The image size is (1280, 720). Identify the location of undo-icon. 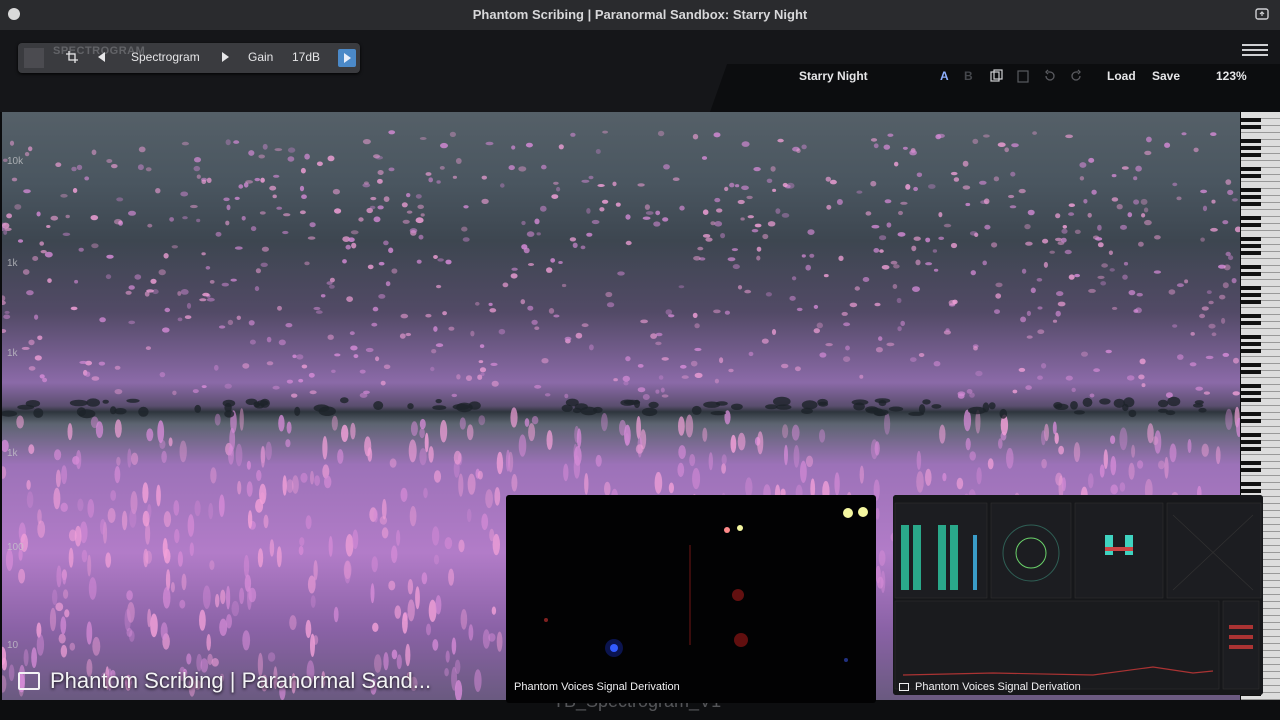
(1050, 76).